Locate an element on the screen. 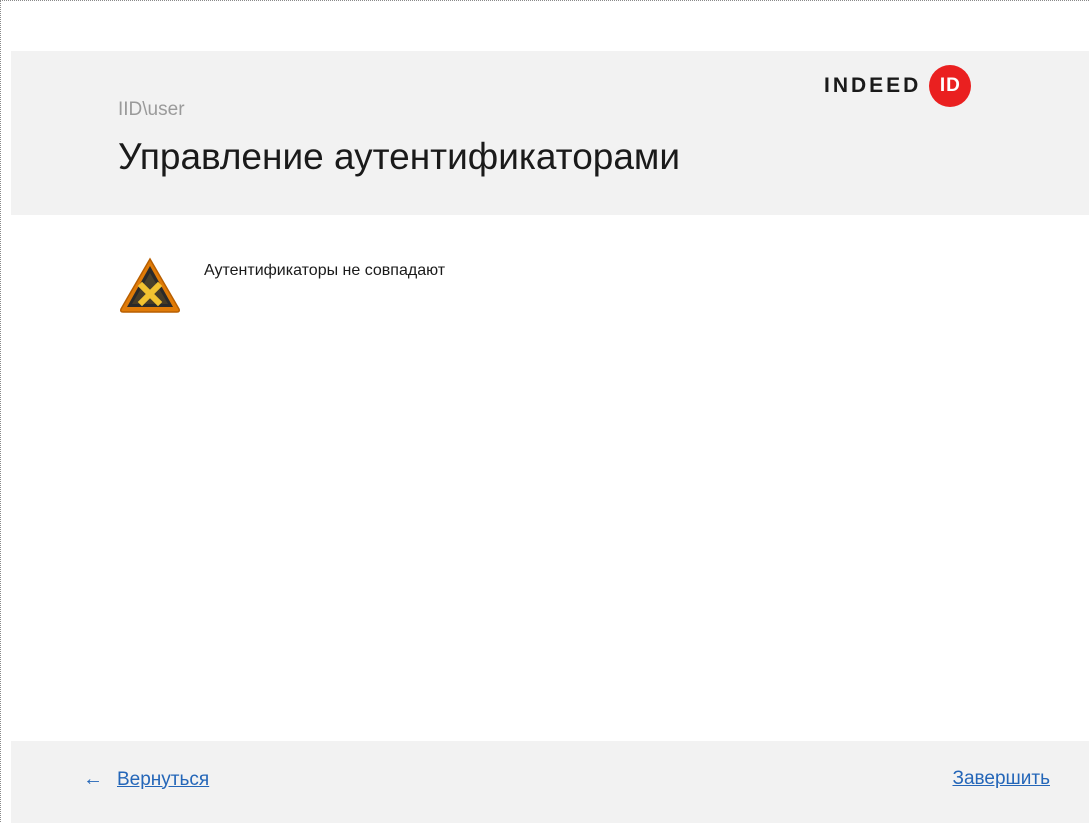  back-link: ← Вернуться is located at coordinates (146, 779).